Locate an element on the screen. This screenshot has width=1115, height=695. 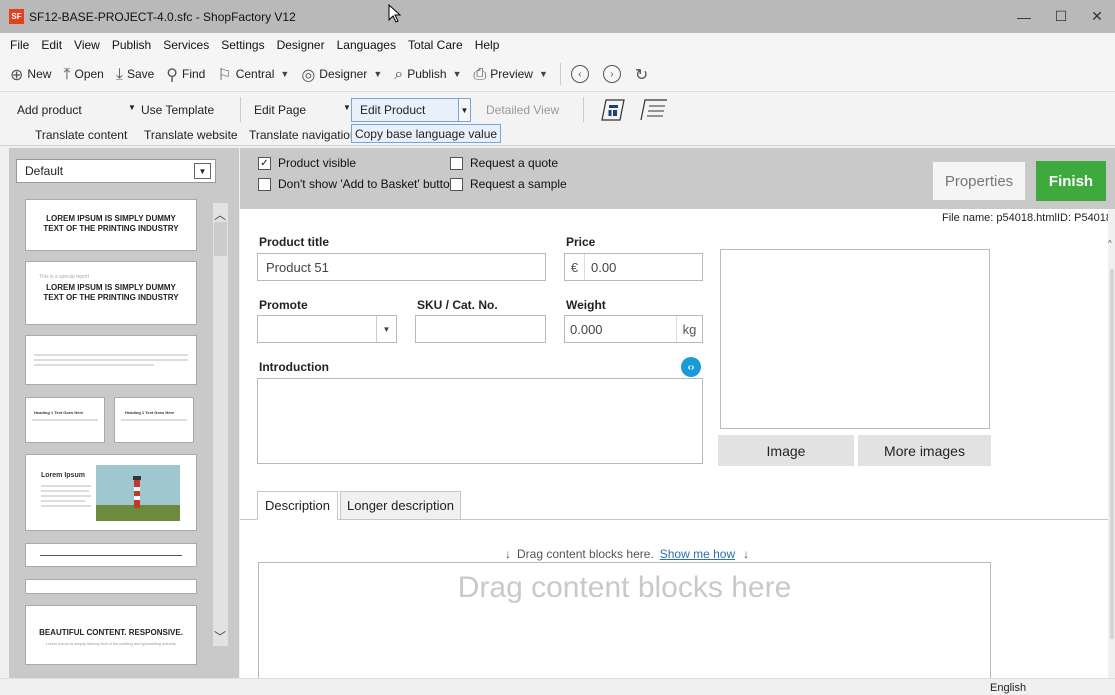
price-label: Price is located at coordinates (581, 242).